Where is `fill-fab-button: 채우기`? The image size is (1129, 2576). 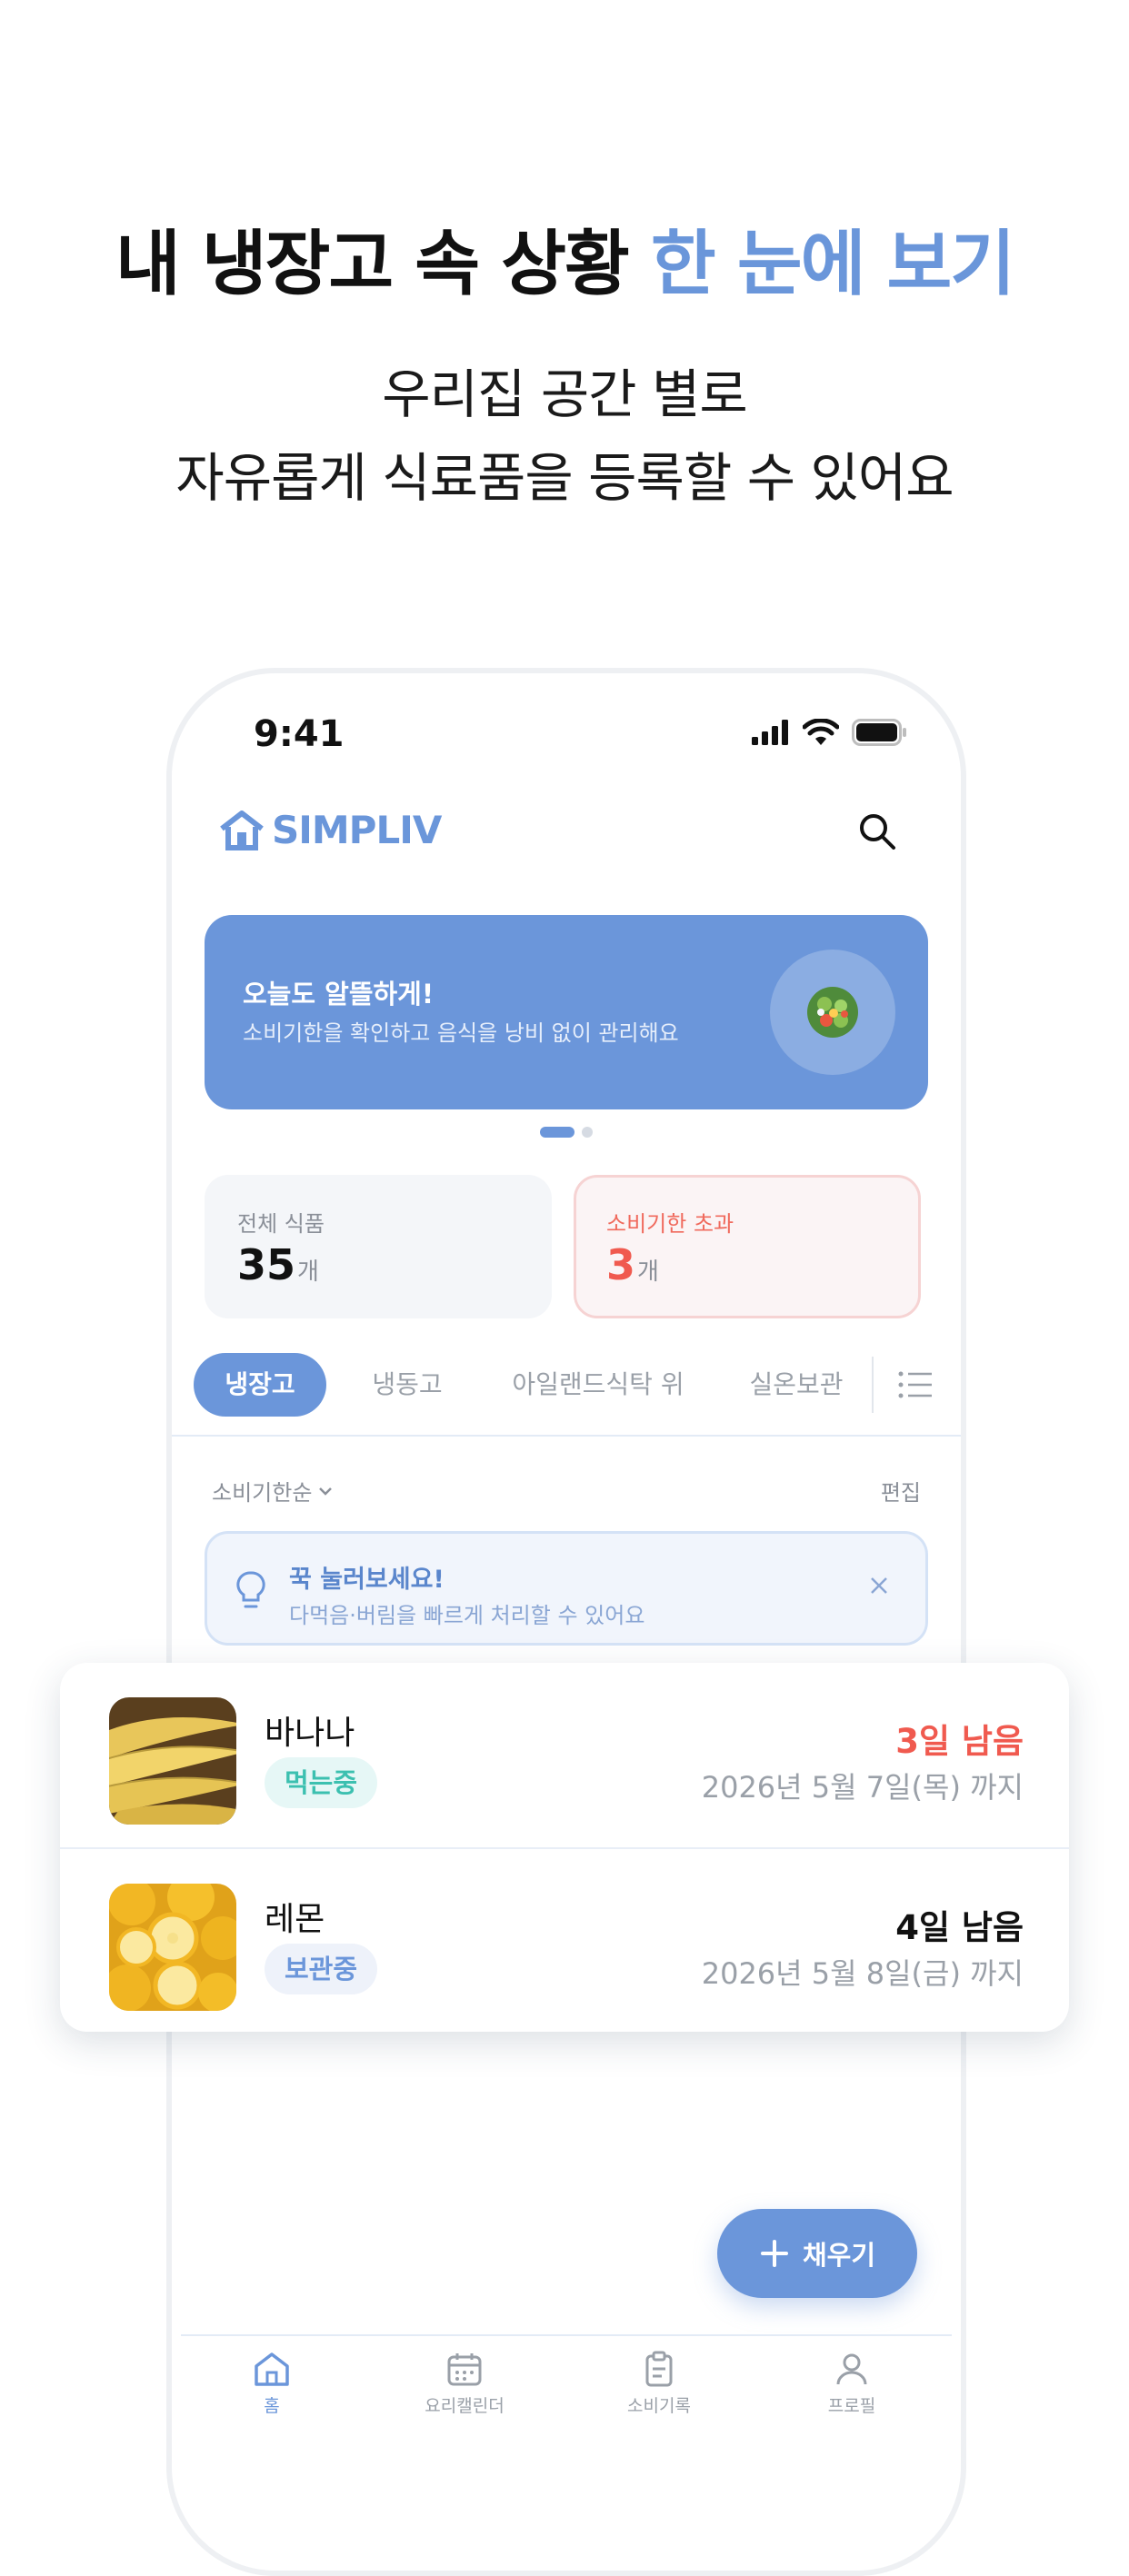 fill-fab-button: 채우기 is located at coordinates (817, 2253).